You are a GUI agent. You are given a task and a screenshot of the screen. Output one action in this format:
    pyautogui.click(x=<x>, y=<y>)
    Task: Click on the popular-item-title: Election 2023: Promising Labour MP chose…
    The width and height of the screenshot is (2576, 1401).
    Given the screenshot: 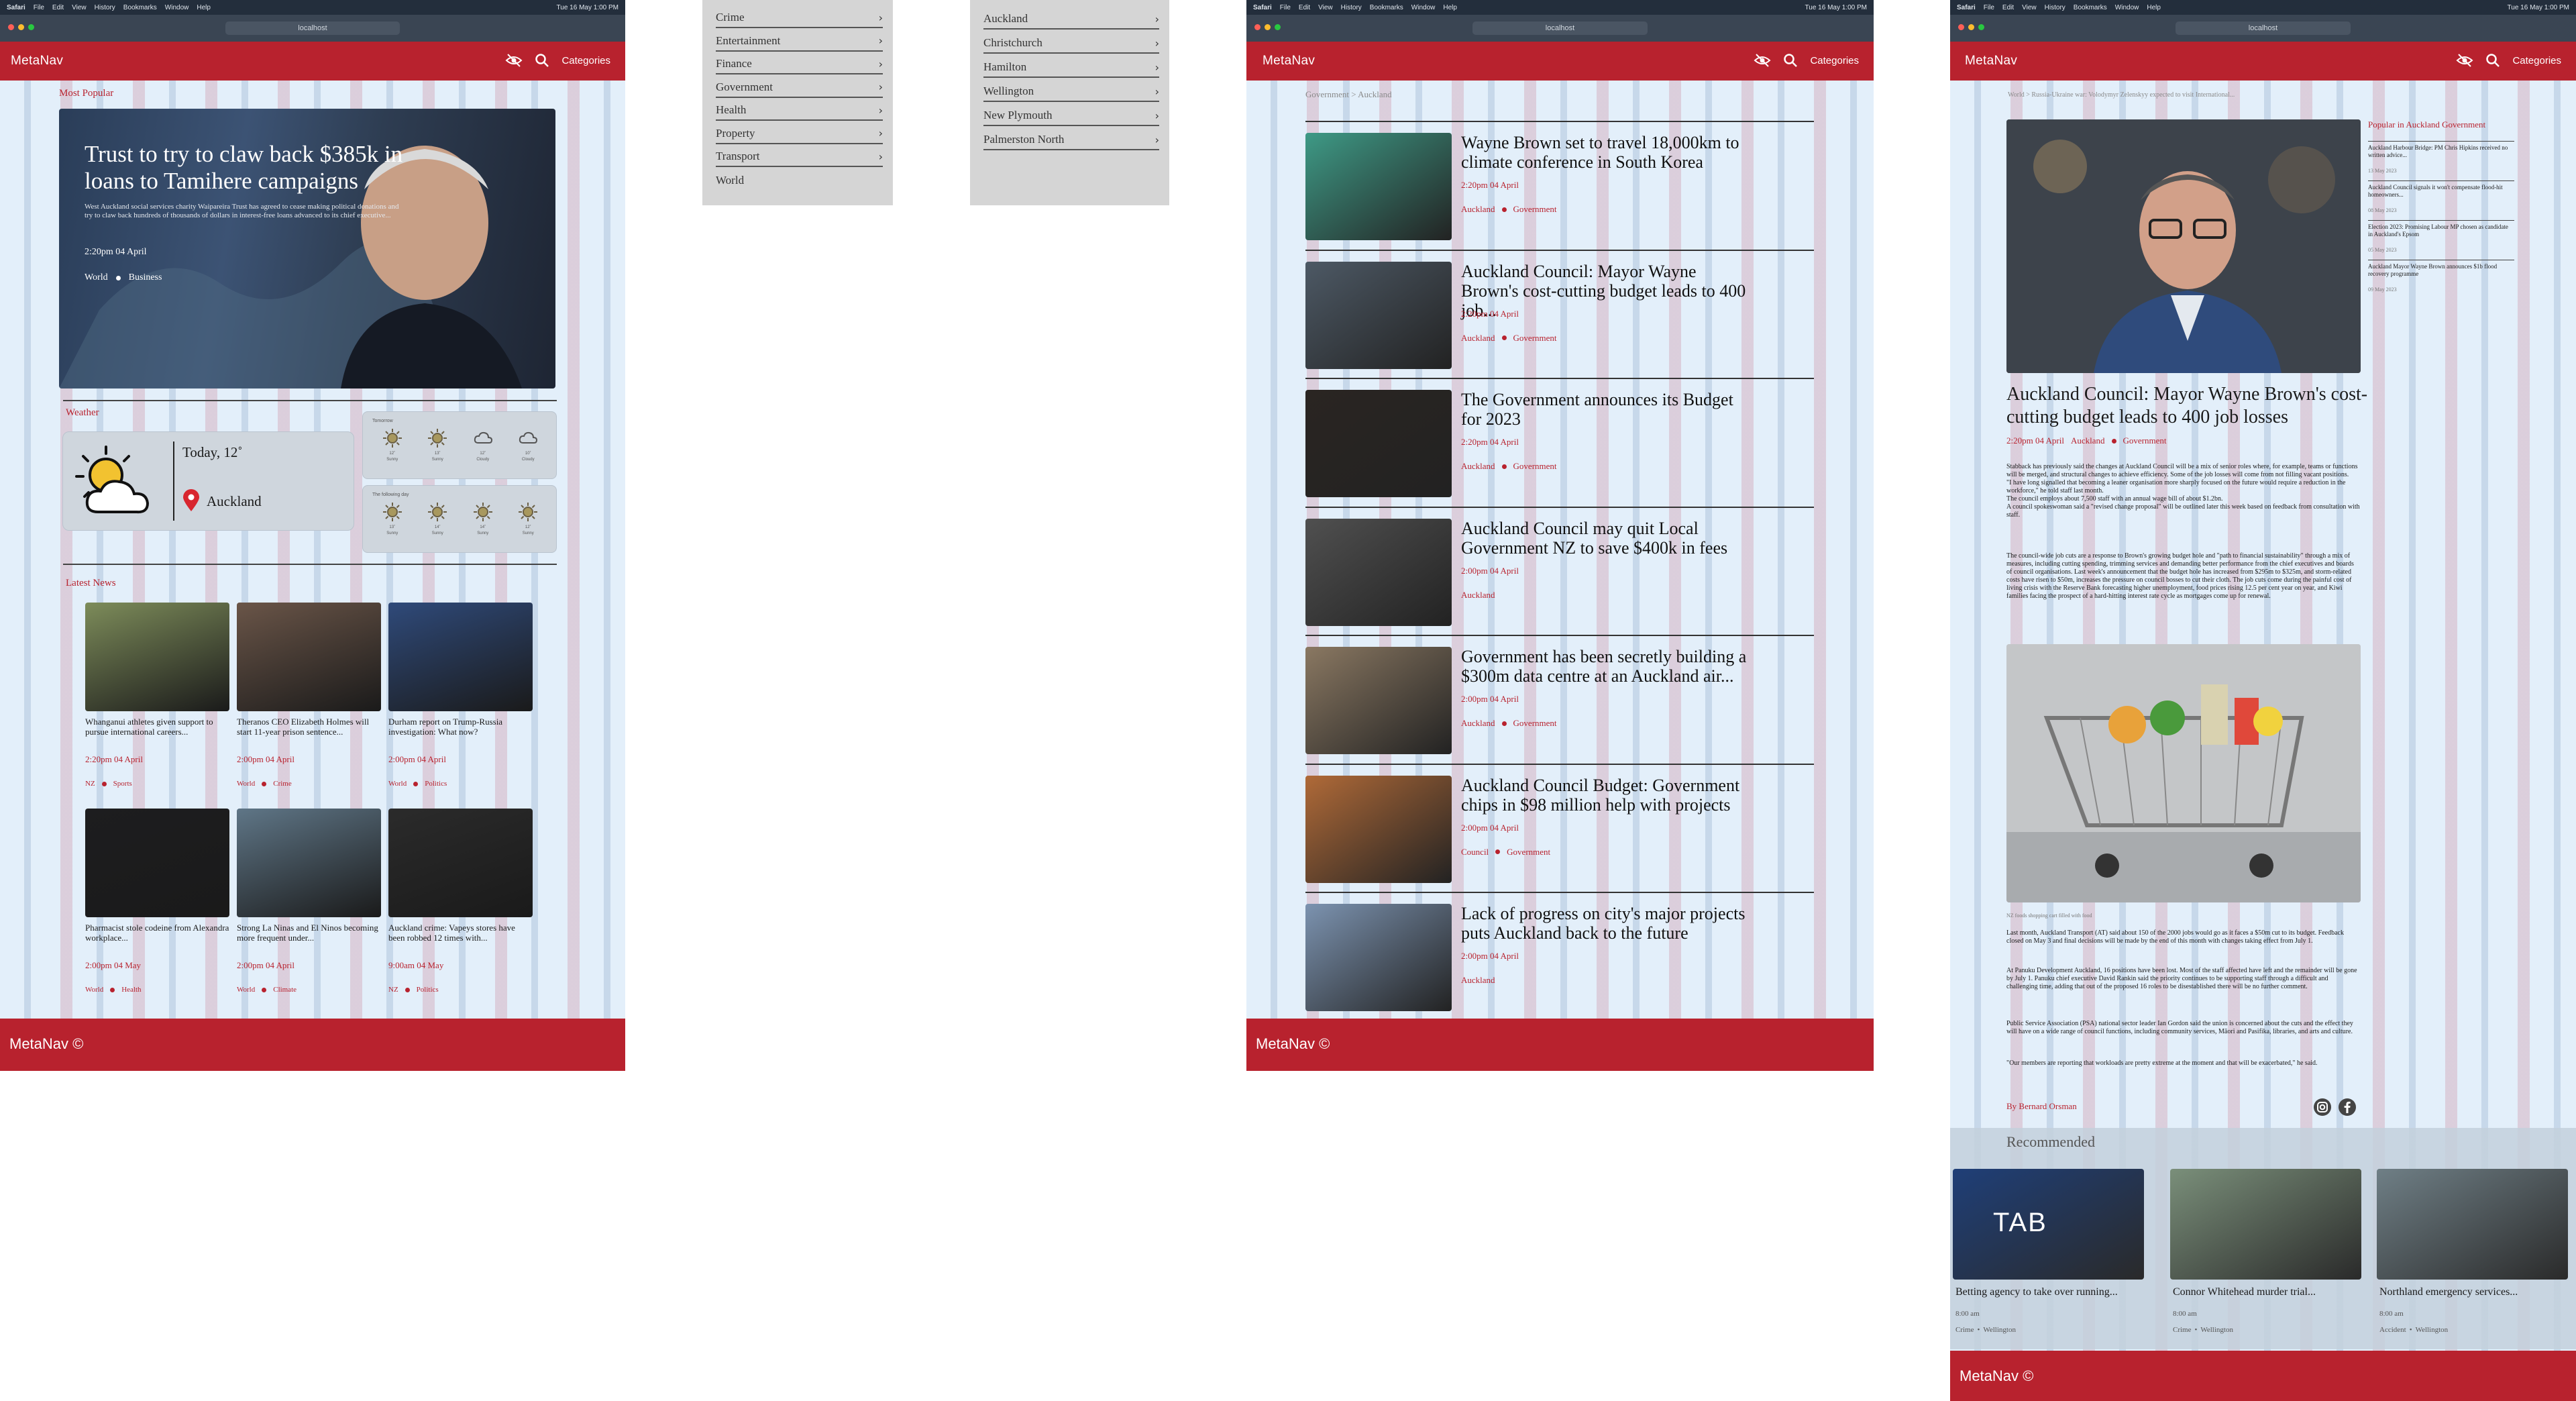 What is the action you would take?
    pyautogui.click(x=2441, y=230)
    